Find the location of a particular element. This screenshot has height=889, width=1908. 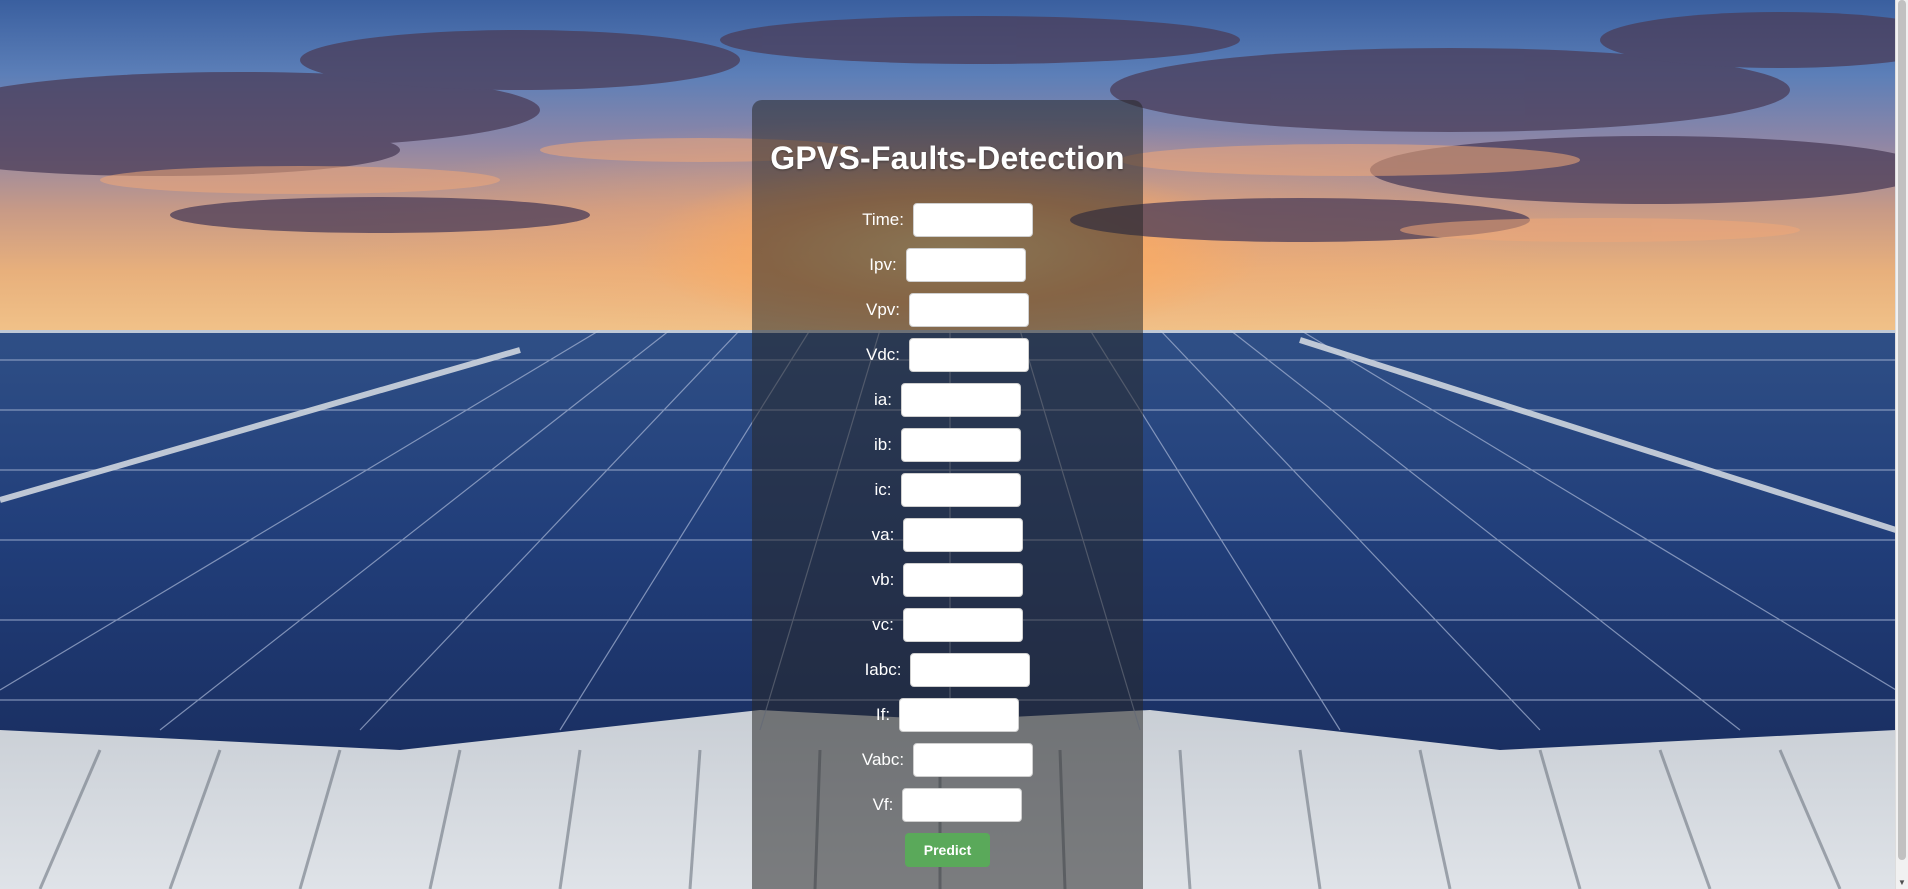

vf-input is located at coordinates (962, 804).